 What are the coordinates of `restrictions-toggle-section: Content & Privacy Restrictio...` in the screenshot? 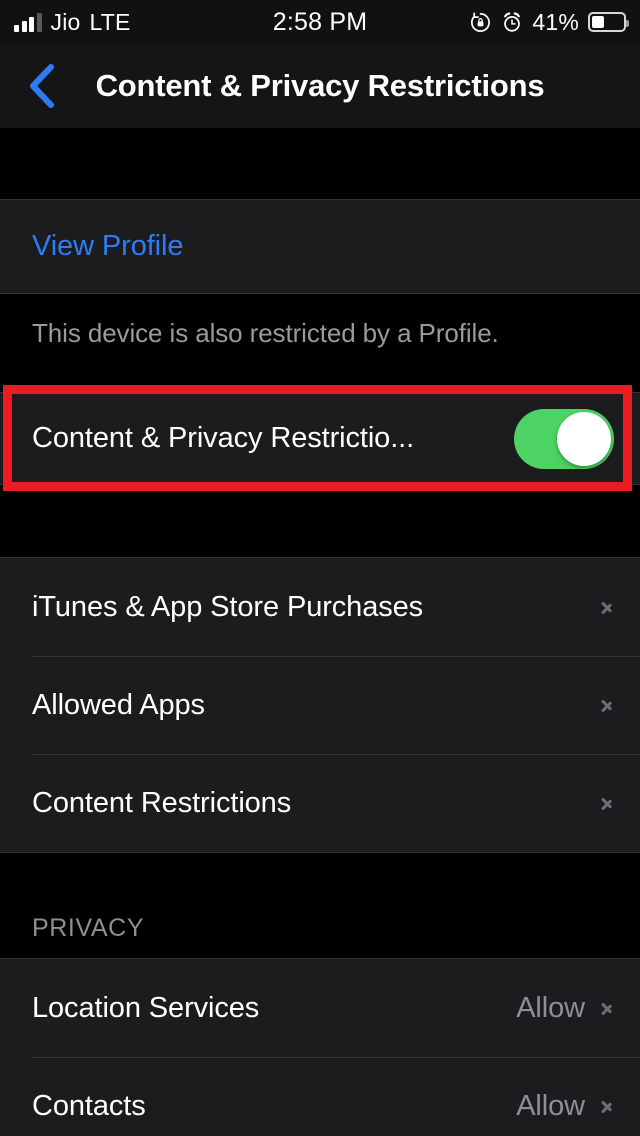 It's located at (320, 438).